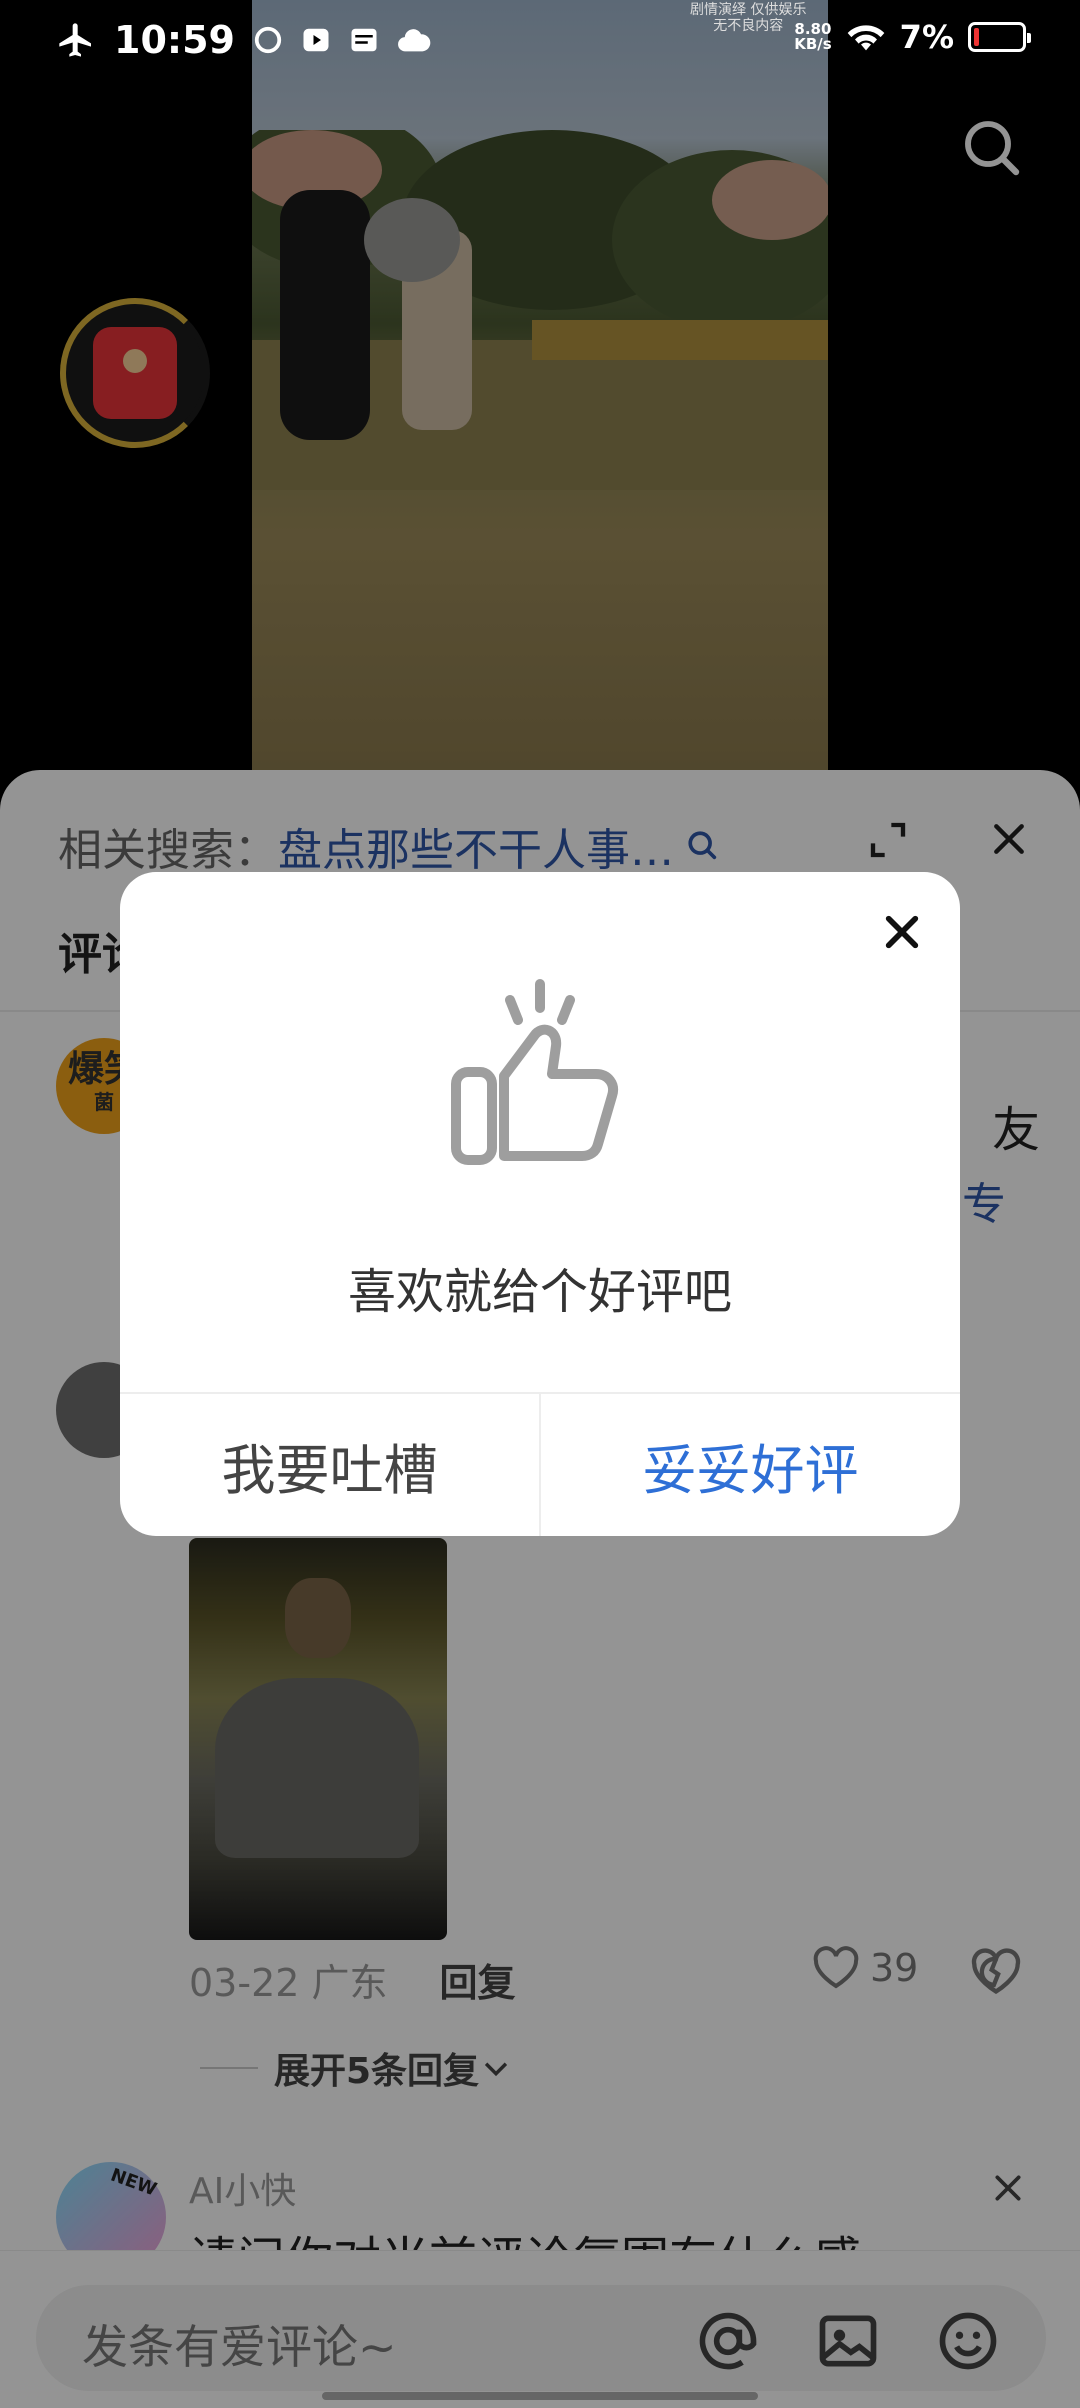 This screenshot has width=1080, height=2408. I want to click on complain-button: 我要吐槽, so click(330, 1465).